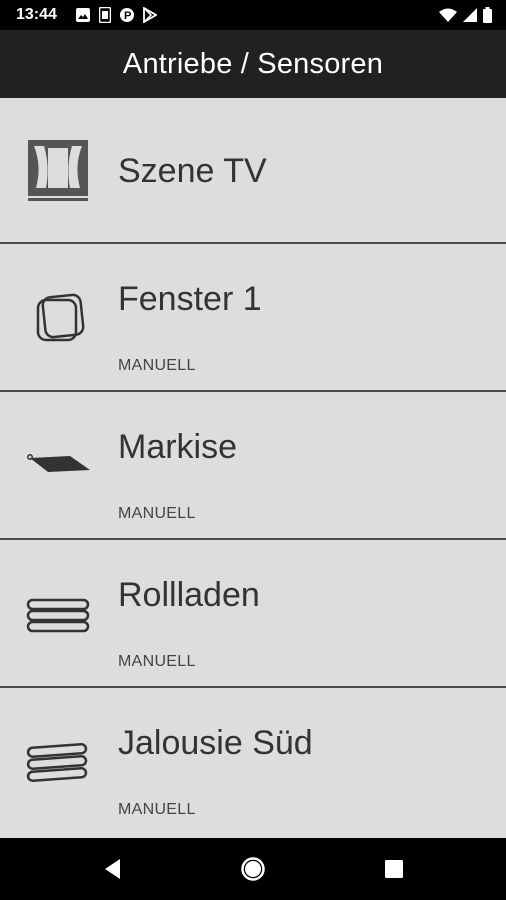 The width and height of the screenshot is (506, 900). I want to click on blinds-icon, so click(57, 762).